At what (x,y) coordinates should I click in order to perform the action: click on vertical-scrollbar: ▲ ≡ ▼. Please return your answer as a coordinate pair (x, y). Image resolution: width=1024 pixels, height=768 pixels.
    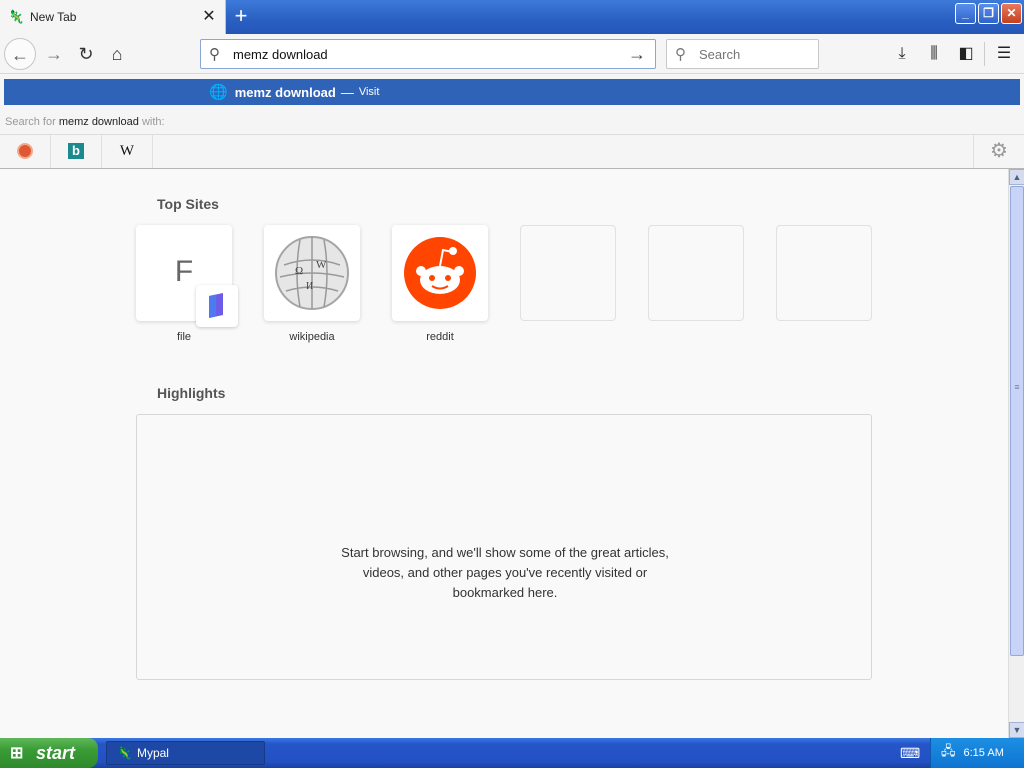
    Looking at the image, I should click on (1016, 453).